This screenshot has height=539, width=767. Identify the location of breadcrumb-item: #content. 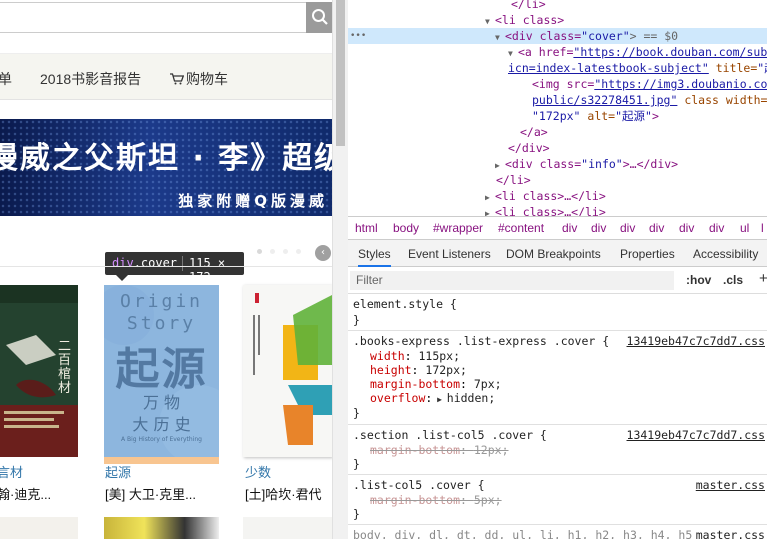
(521, 228).